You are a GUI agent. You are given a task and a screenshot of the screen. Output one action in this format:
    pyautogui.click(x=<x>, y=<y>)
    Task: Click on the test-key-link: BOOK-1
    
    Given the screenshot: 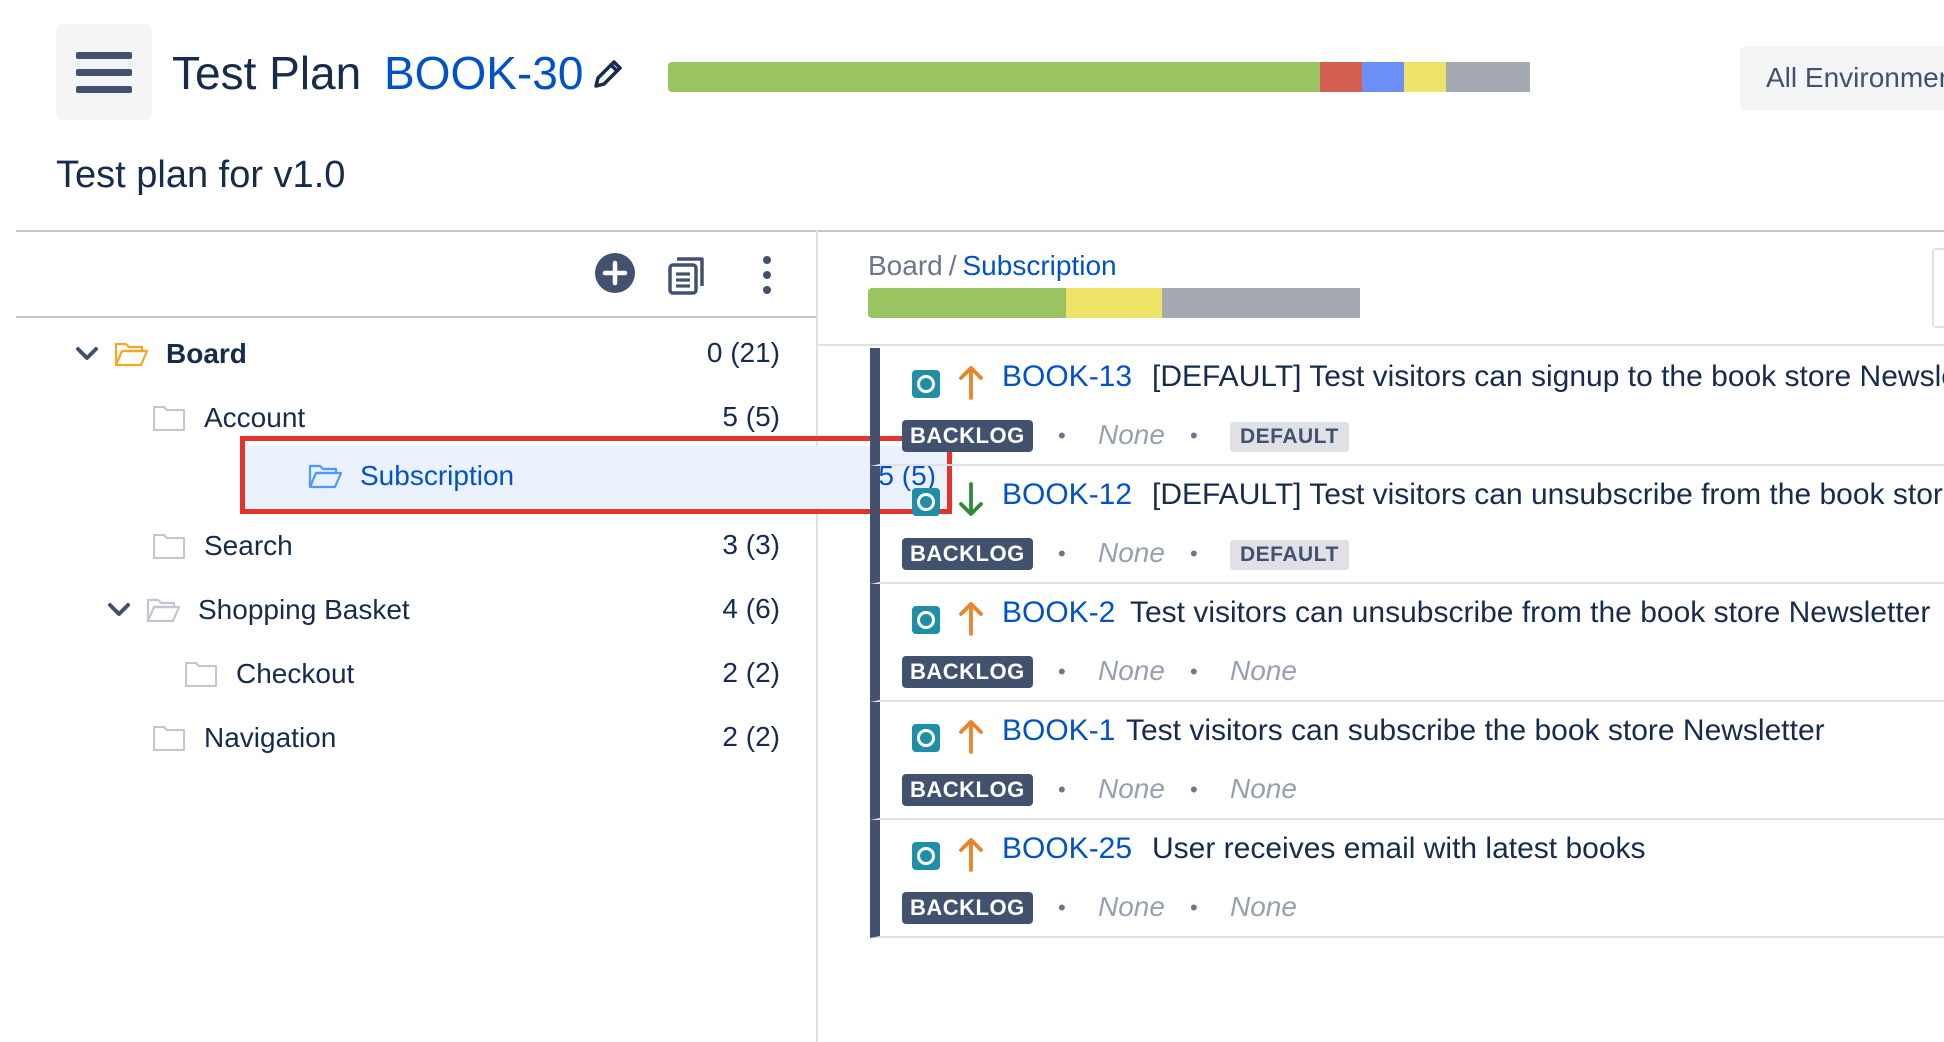 What is the action you would take?
    pyautogui.click(x=1058, y=731)
    